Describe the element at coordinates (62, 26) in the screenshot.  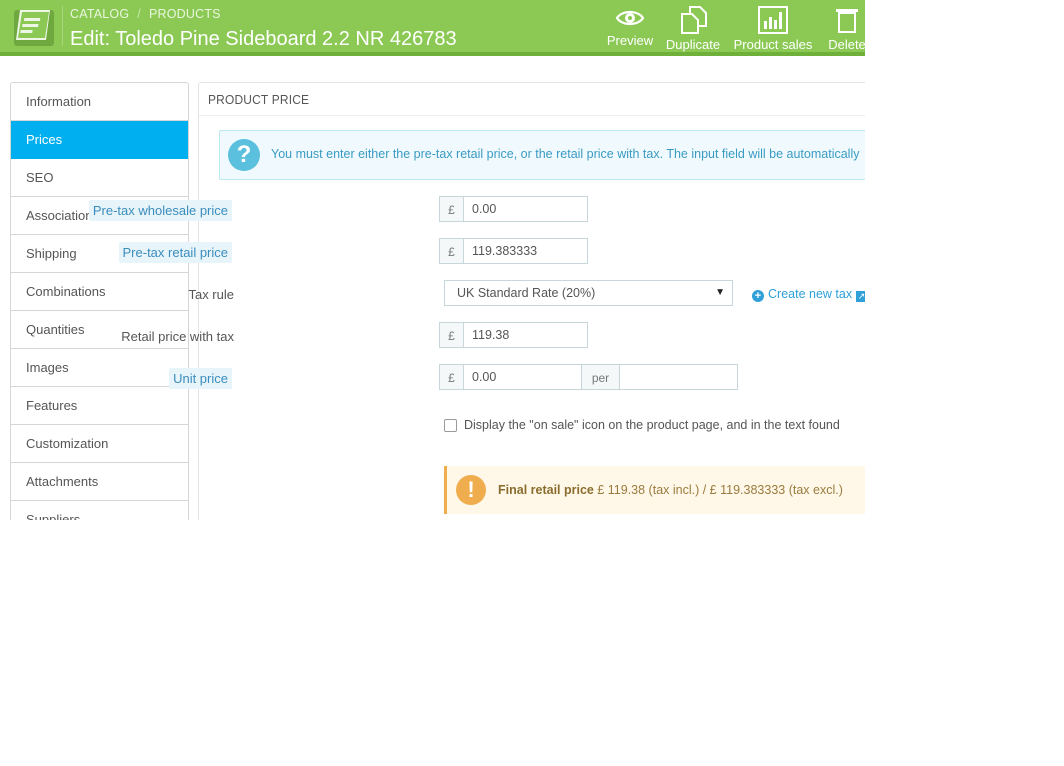
I see `header-divider` at that location.